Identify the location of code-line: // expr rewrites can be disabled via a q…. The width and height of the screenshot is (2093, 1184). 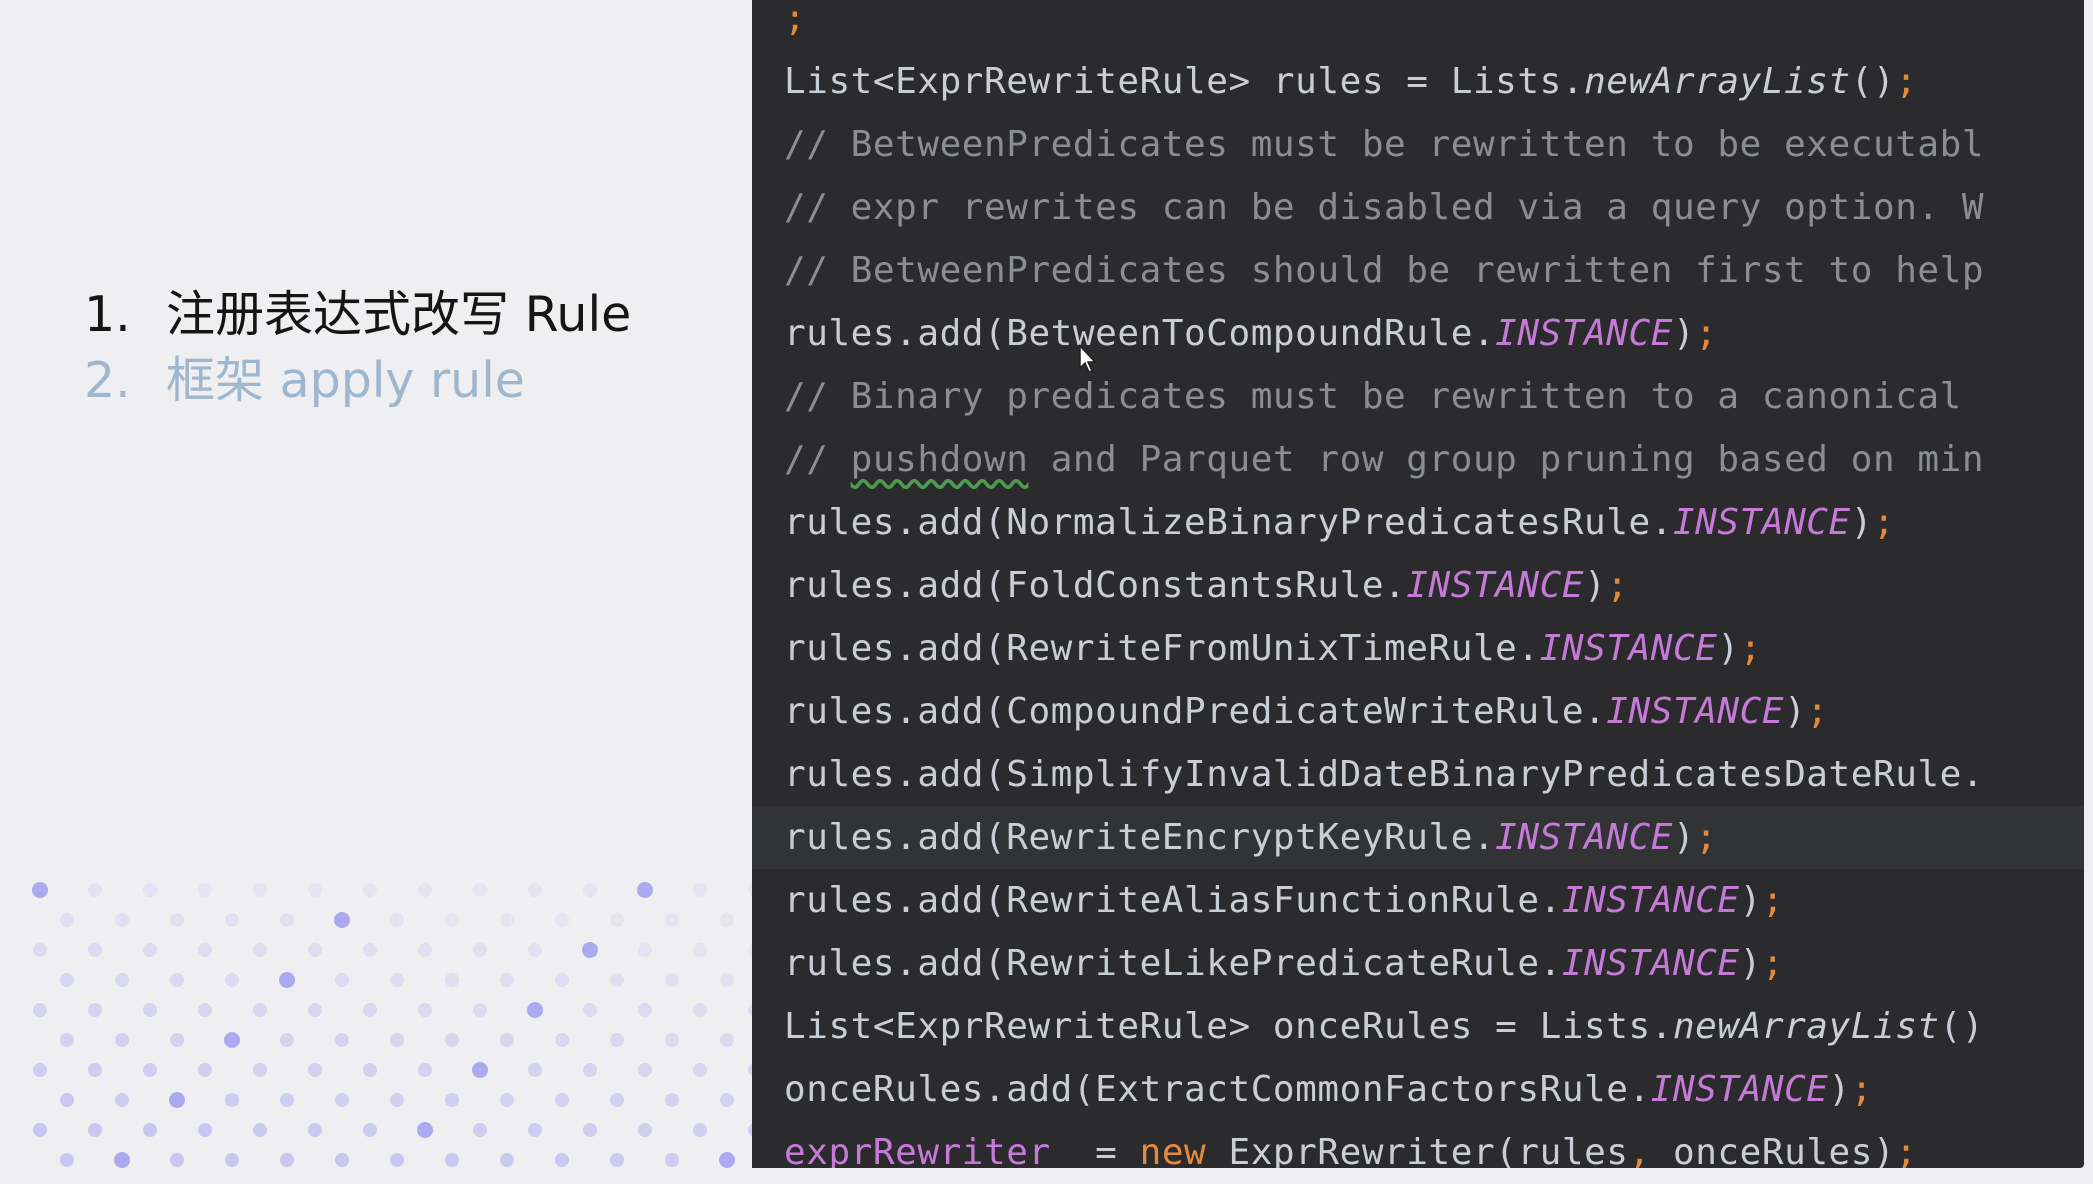
(1418, 207).